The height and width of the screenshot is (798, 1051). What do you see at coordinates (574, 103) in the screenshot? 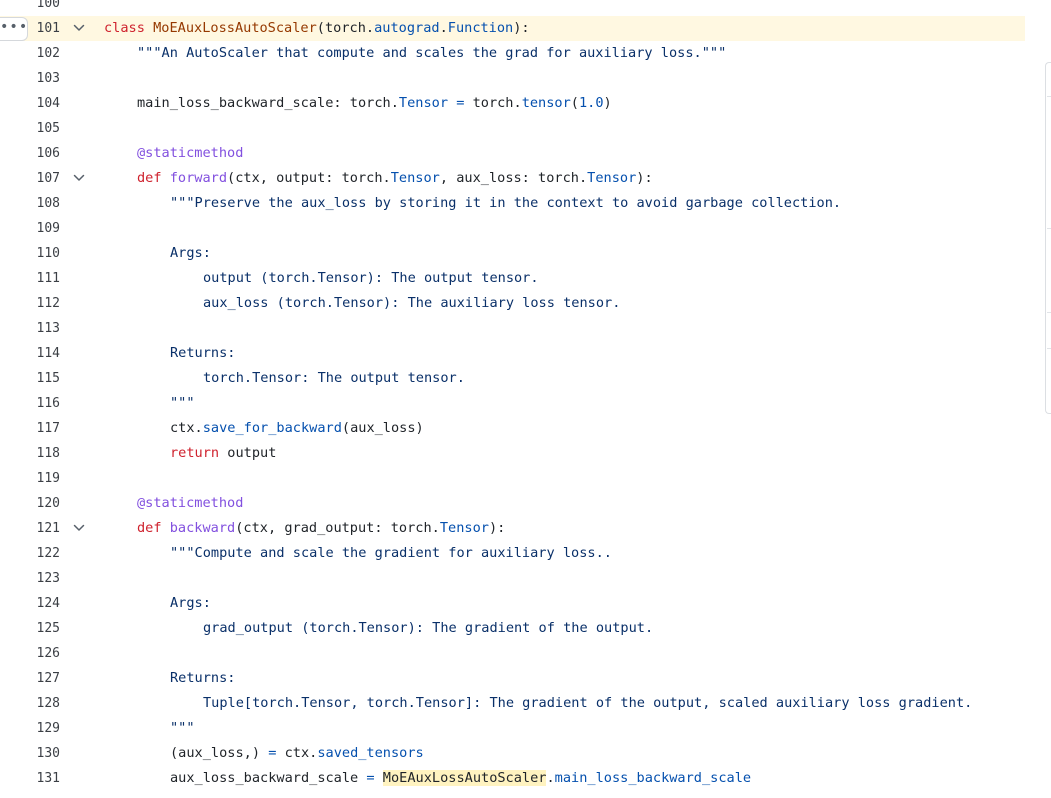
I see `code-token: (` at bounding box center [574, 103].